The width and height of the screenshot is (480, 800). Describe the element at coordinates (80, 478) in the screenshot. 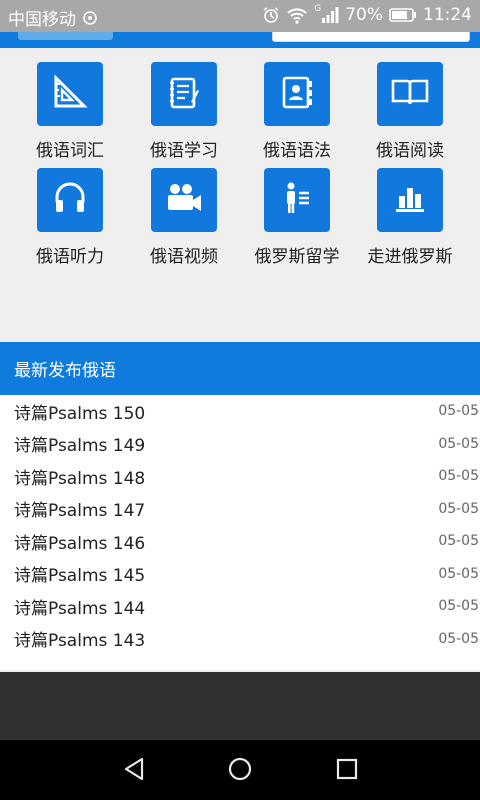

I see `item-title: 诗篇Psalms 148` at that location.